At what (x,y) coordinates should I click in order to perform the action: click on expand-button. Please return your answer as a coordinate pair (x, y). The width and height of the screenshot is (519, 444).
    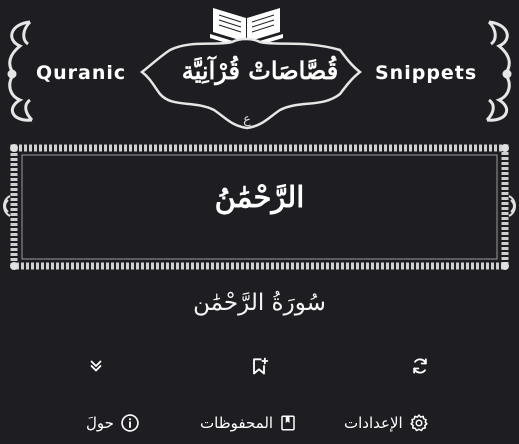
    Looking at the image, I should click on (96, 366).